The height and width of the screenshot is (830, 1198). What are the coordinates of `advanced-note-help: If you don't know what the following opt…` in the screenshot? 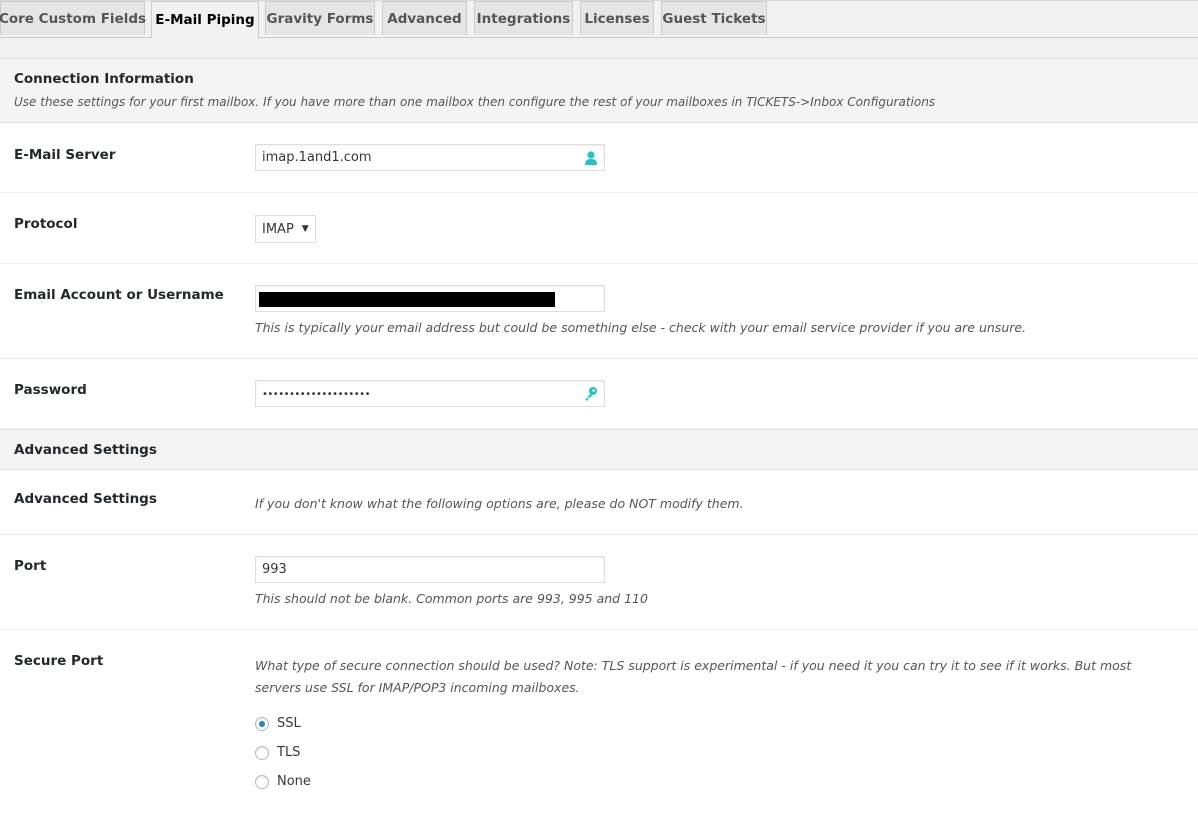 It's located at (499, 503).